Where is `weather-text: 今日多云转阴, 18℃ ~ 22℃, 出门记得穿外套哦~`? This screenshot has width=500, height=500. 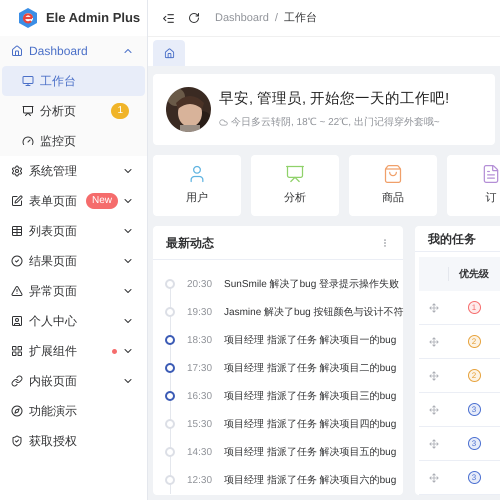
weather-text: 今日多云转阴, 18℃ ~ 22℃, 出门记得穿外套哦~ is located at coordinates (335, 123).